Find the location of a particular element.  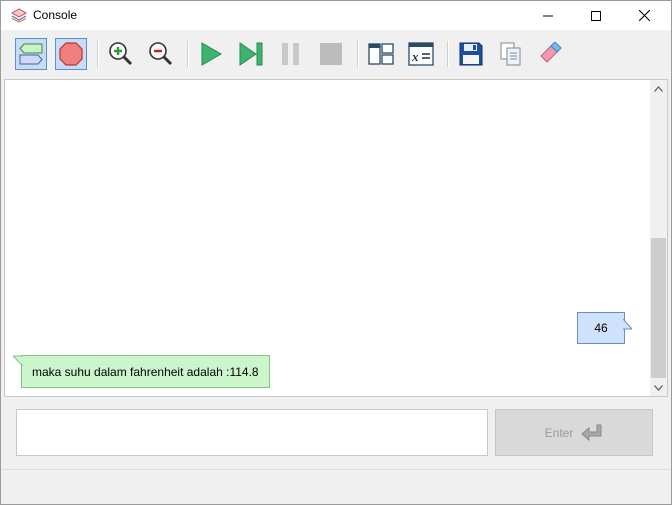

variables-icon: x is located at coordinates (421, 54).